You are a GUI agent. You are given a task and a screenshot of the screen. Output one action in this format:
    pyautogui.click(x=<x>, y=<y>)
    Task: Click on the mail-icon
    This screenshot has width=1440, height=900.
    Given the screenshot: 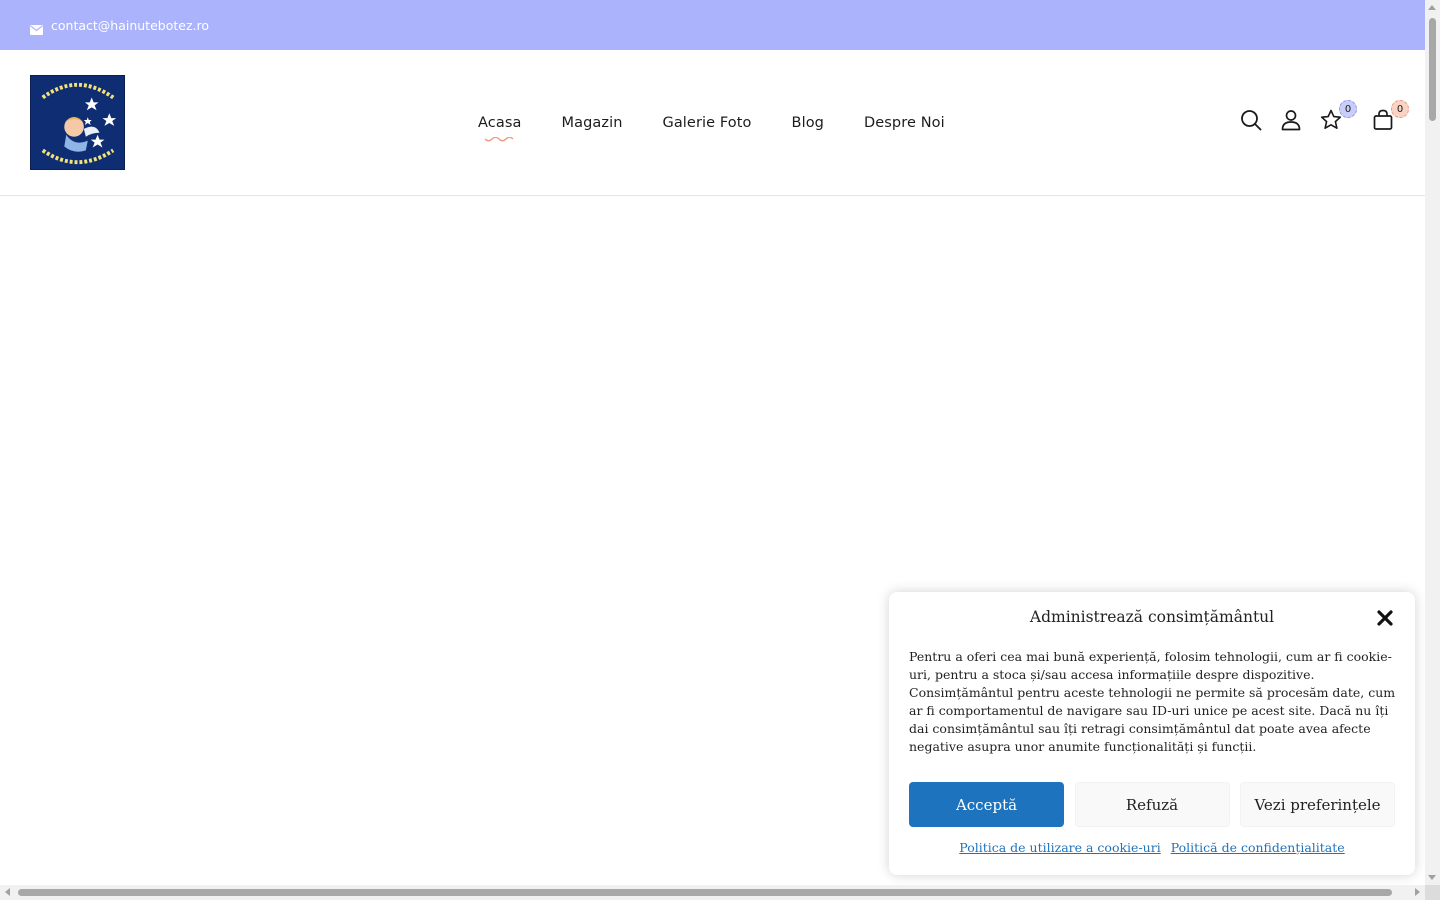 What is the action you would take?
    pyautogui.click(x=36, y=27)
    